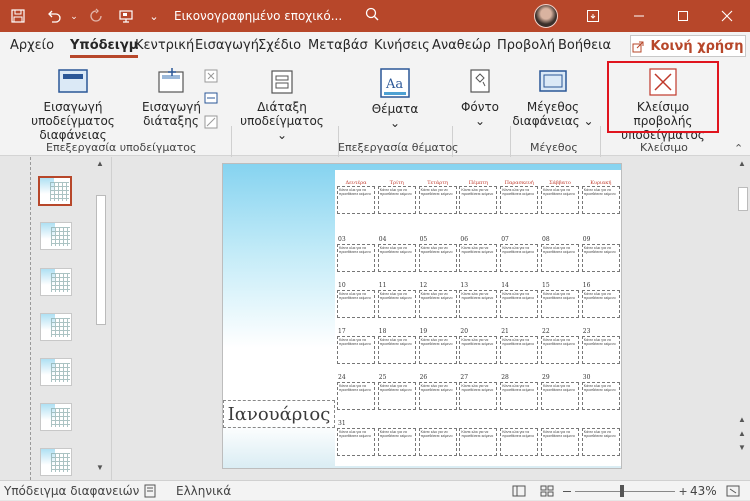 The width and height of the screenshot is (750, 501). What do you see at coordinates (519, 300) in the screenshot?
I see `calendar-cell: 14 Κάντε κλικ για να προσθέσετε κείμενο` at bounding box center [519, 300].